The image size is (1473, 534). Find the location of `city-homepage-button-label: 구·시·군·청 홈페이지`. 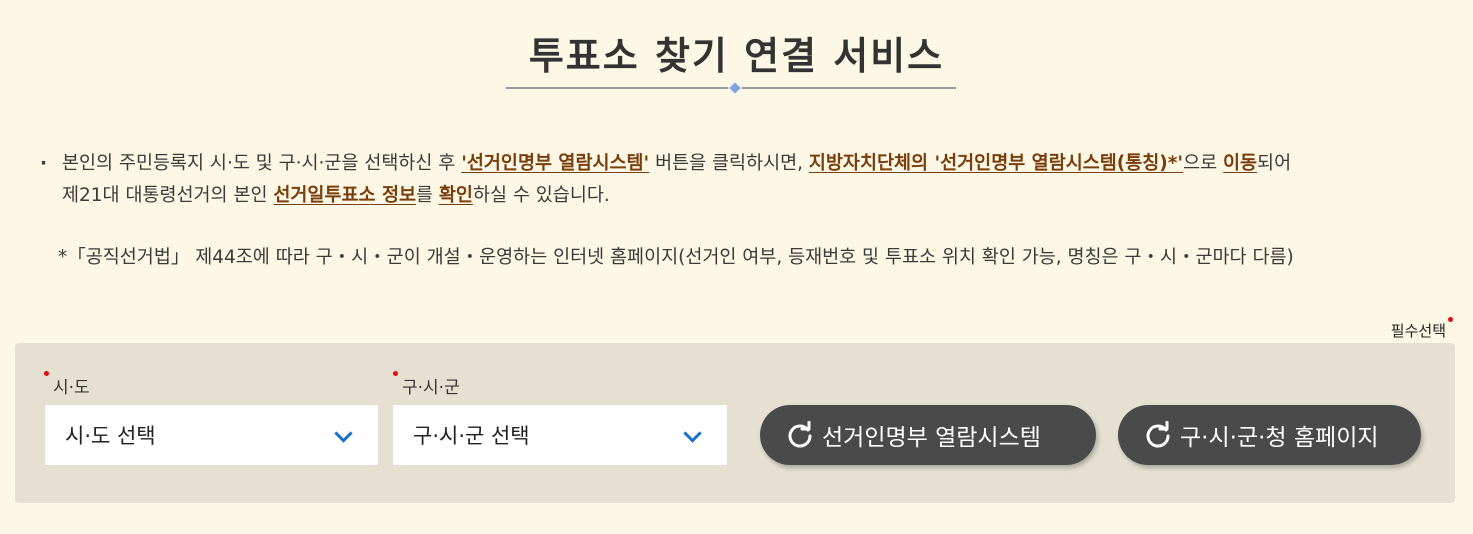

city-homepage-button-label: 구·시·군·청 홈페이지 is located at coordinates (1279, 438).